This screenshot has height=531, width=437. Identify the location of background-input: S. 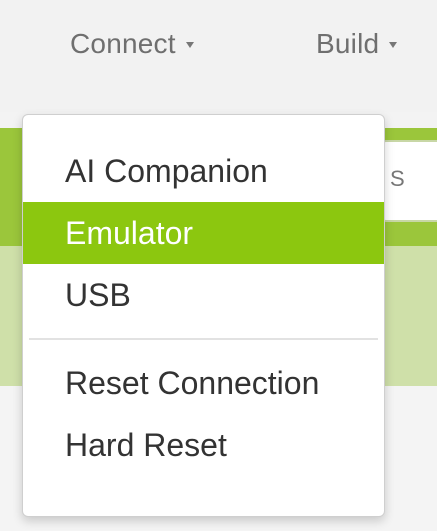
(408, 181).